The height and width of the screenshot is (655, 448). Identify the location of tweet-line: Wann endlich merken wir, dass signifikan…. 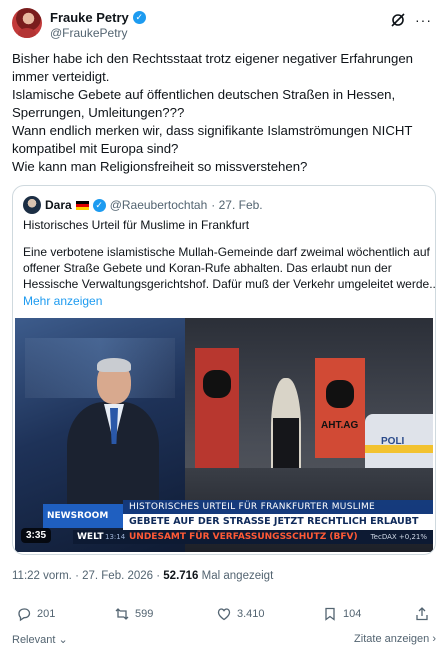
(212, 130).